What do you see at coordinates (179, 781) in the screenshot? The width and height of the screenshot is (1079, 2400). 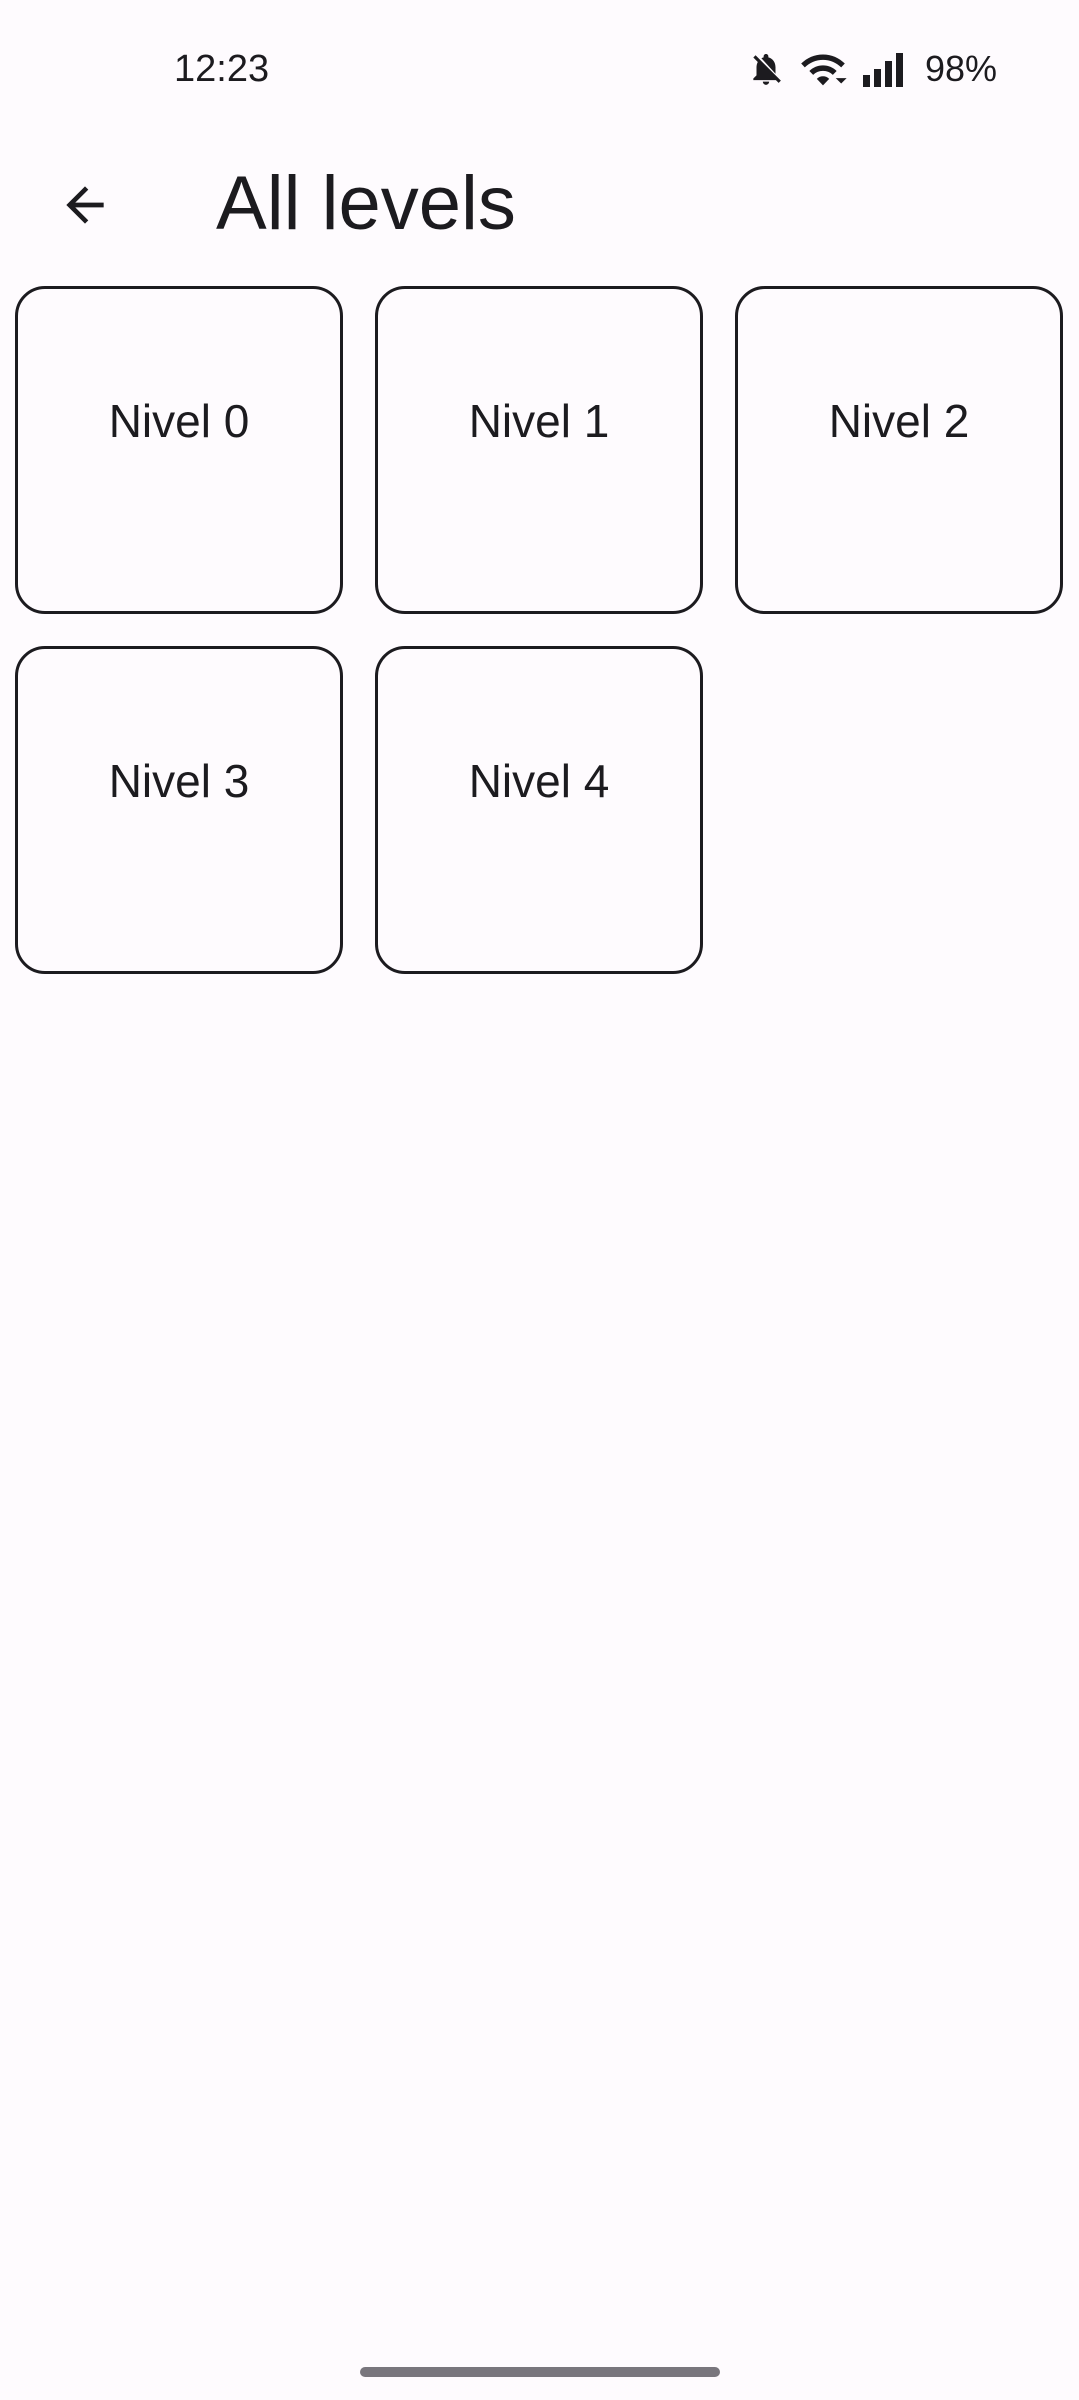 I see `level-label: Nivel 3` at bounding box center [179, 781].